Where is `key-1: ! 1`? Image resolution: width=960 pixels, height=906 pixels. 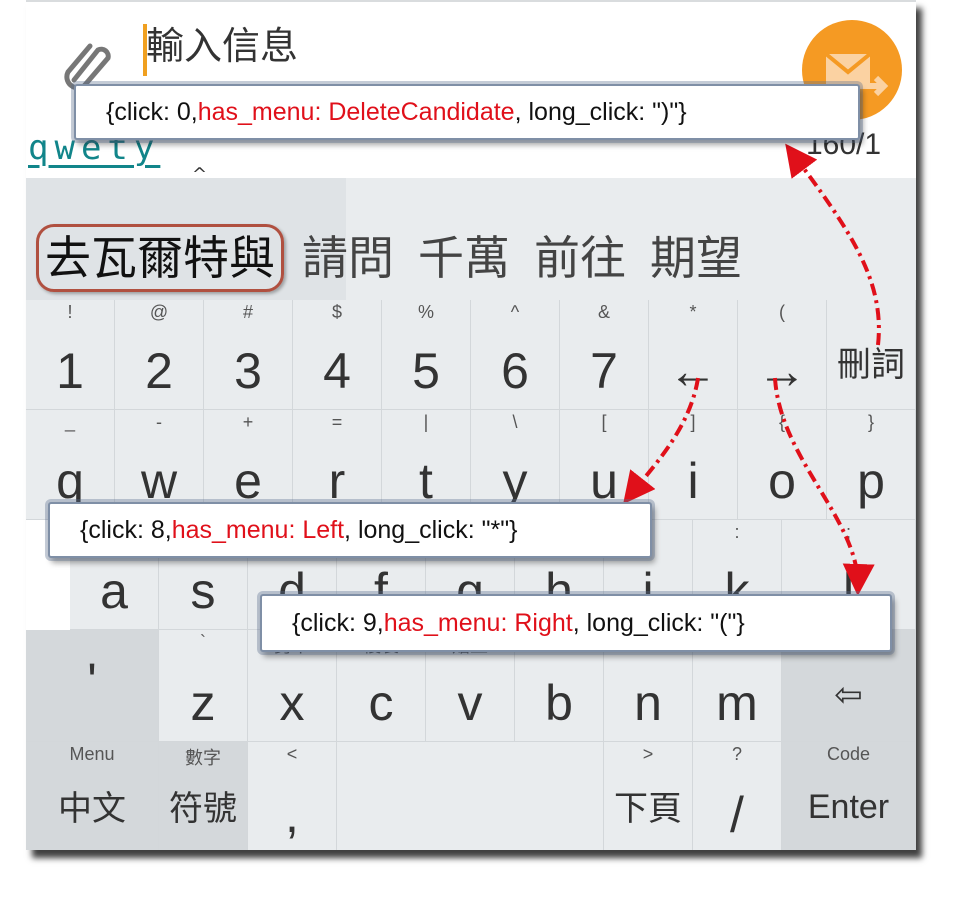 key-1: ! 1 is located at coordinates (70, 355).